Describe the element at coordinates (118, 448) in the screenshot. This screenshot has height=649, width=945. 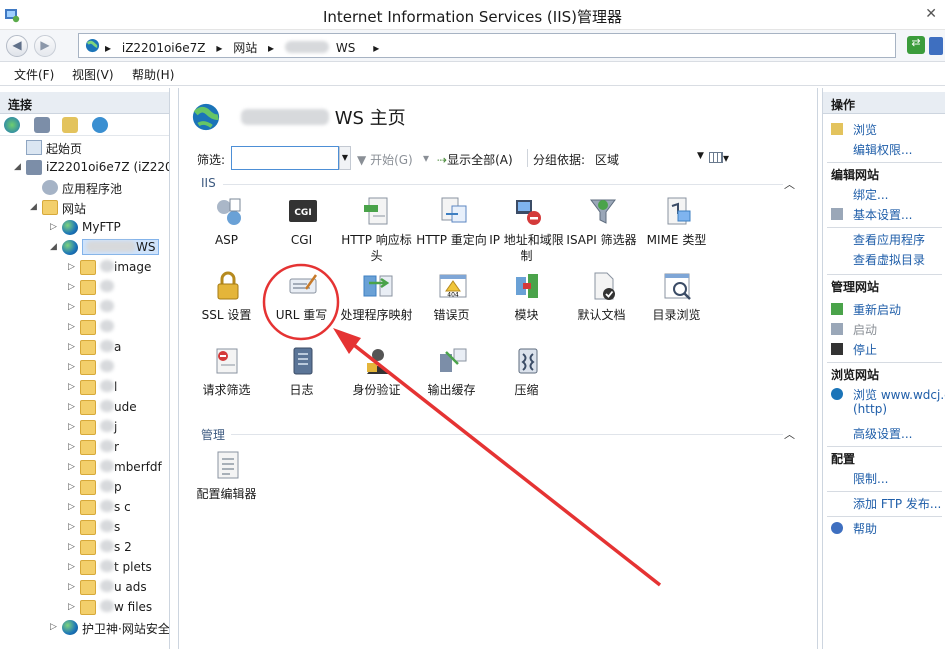
I see `tree-node: ▷ r` at that location.